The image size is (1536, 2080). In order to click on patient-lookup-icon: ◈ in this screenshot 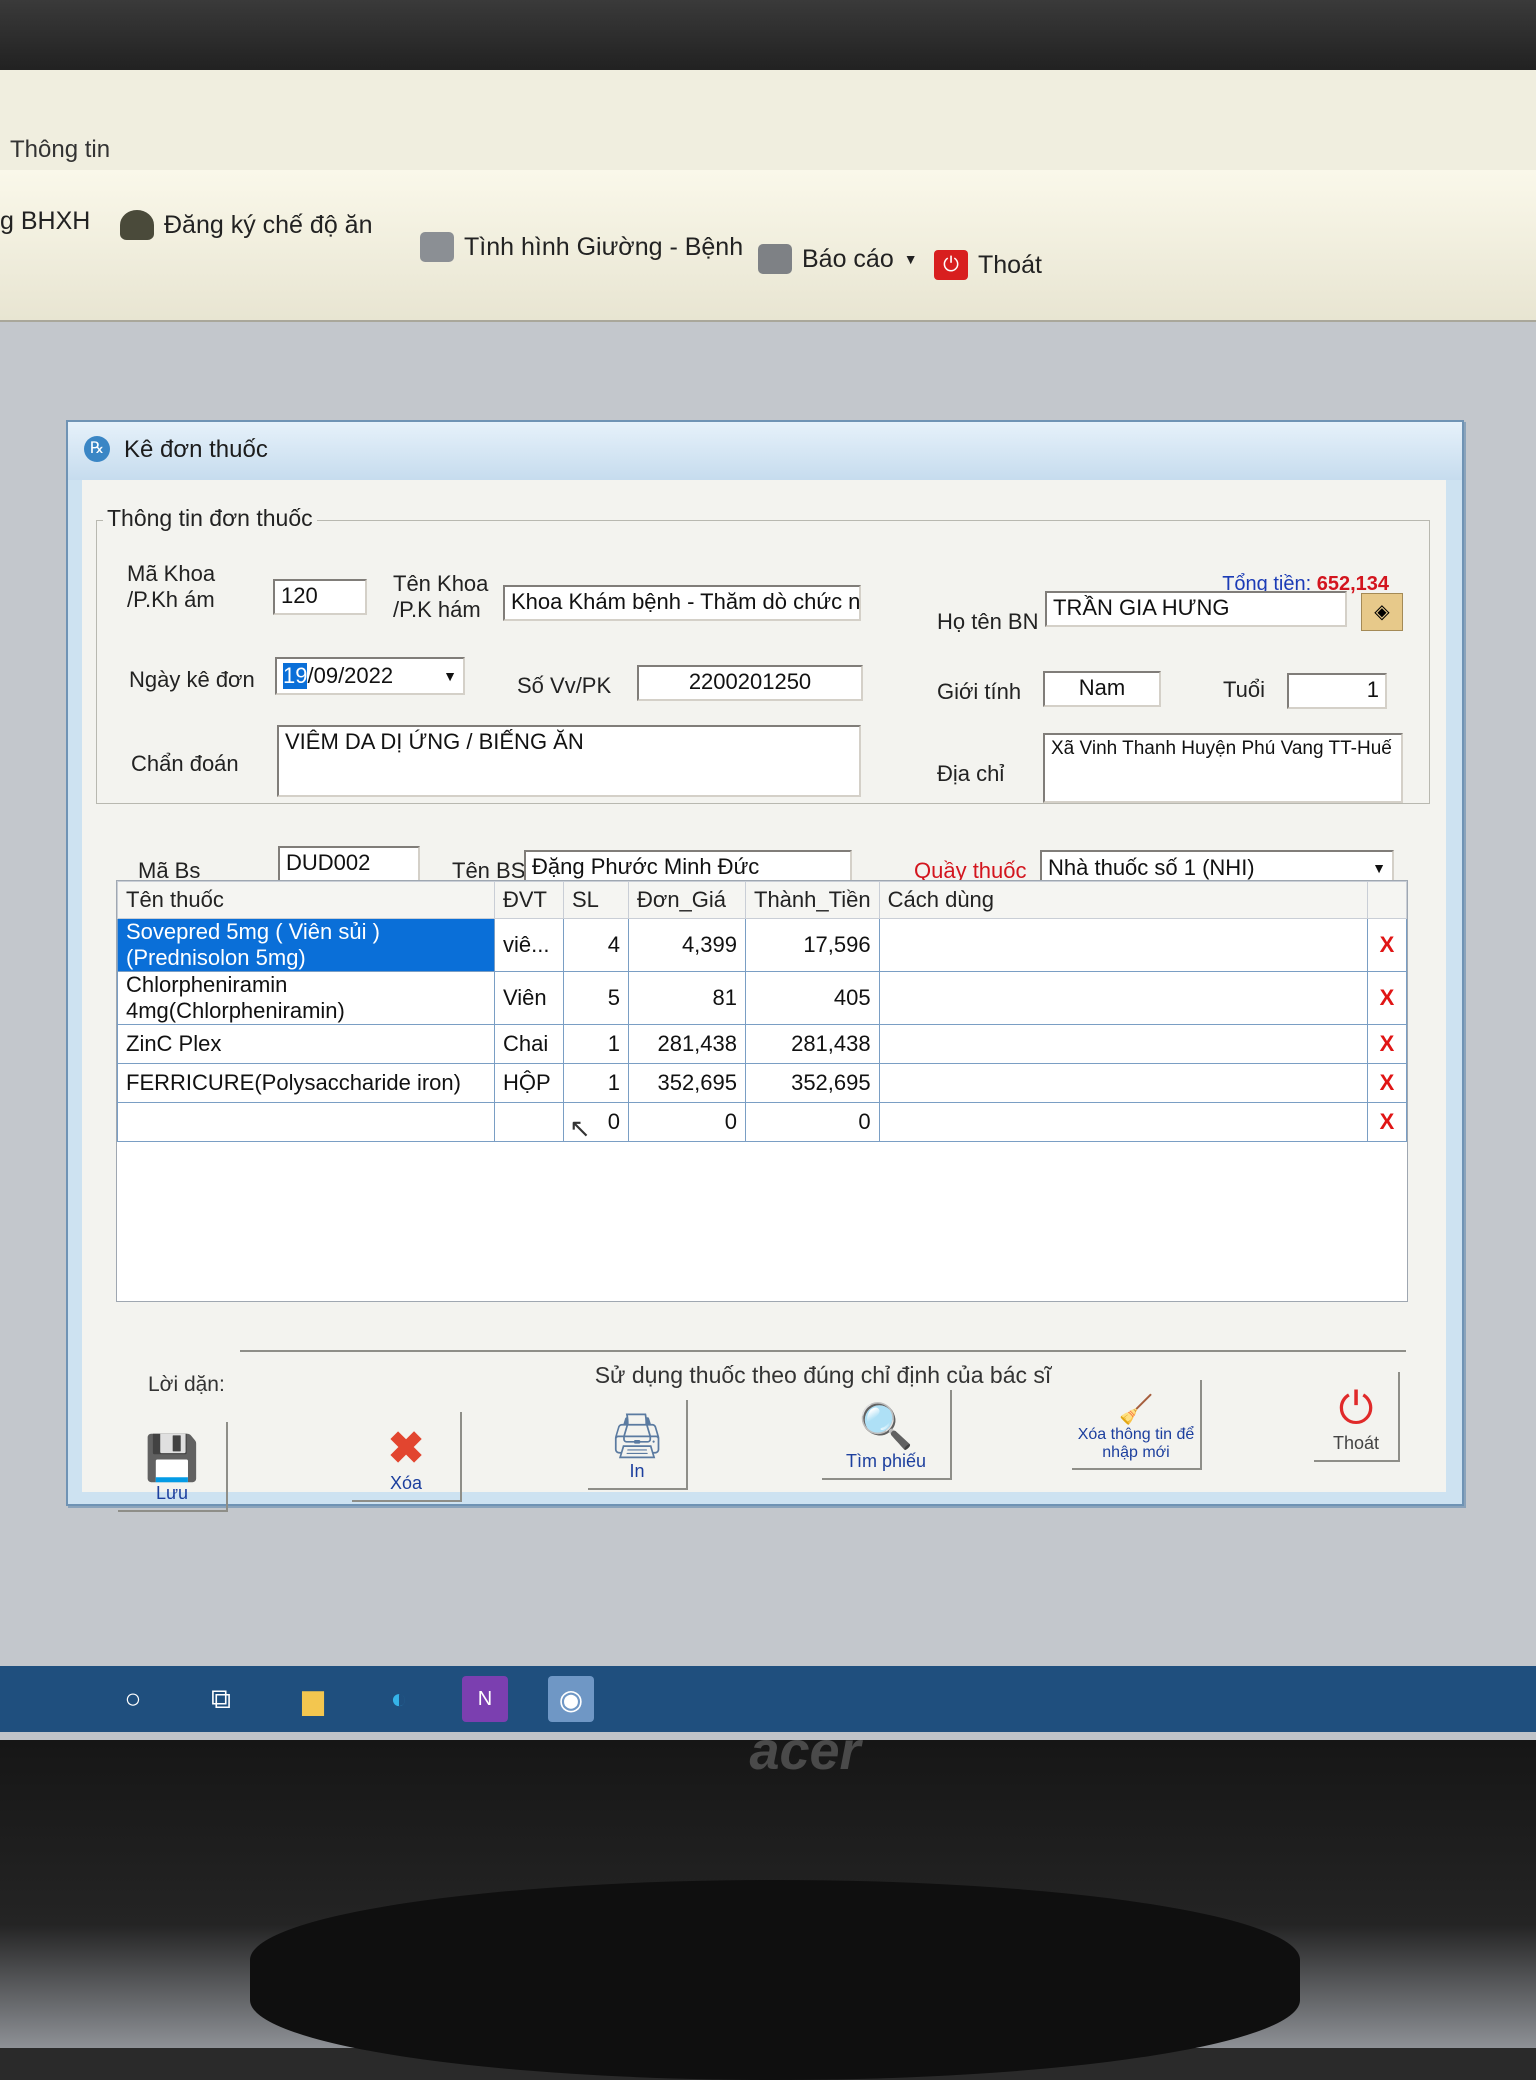, I will do `click(1382, 612)`.